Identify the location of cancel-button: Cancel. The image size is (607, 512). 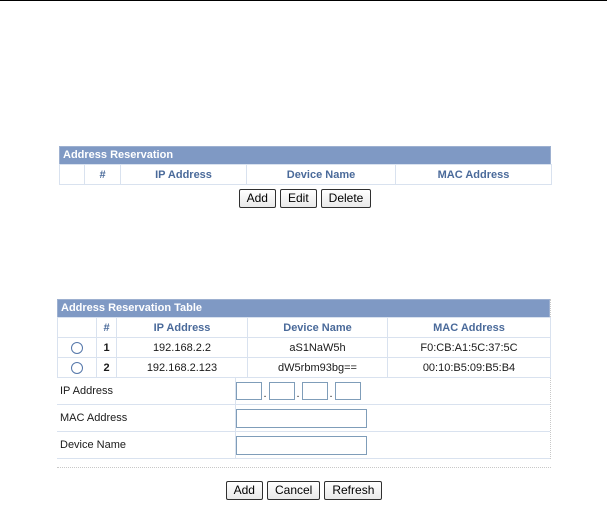
(293, 490).